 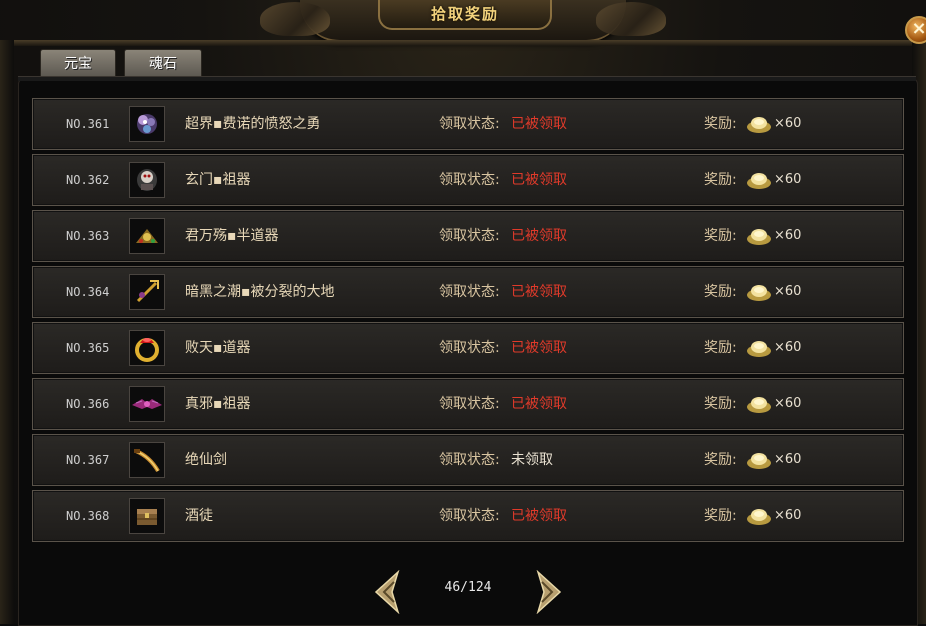 What do you see at coordinates (88, 236) in the screenshot?
I see `item-number: NO.363` at bounding box center [88, 236].